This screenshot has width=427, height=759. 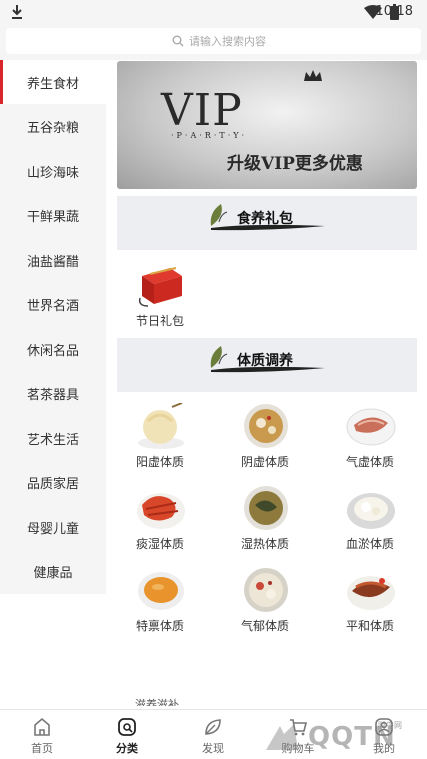 I want to click on nav-label: 首页, so click(x=42, y=748).